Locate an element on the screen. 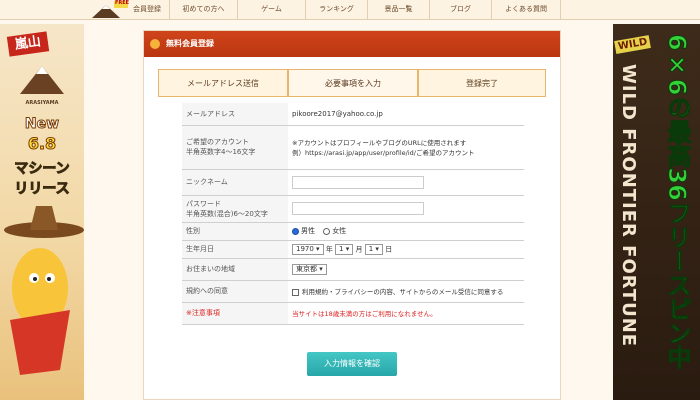 The image size is (700, 400). banner-title-vertical: WILD FRONTIER FORTUNE is located at coordinates (629, 206).